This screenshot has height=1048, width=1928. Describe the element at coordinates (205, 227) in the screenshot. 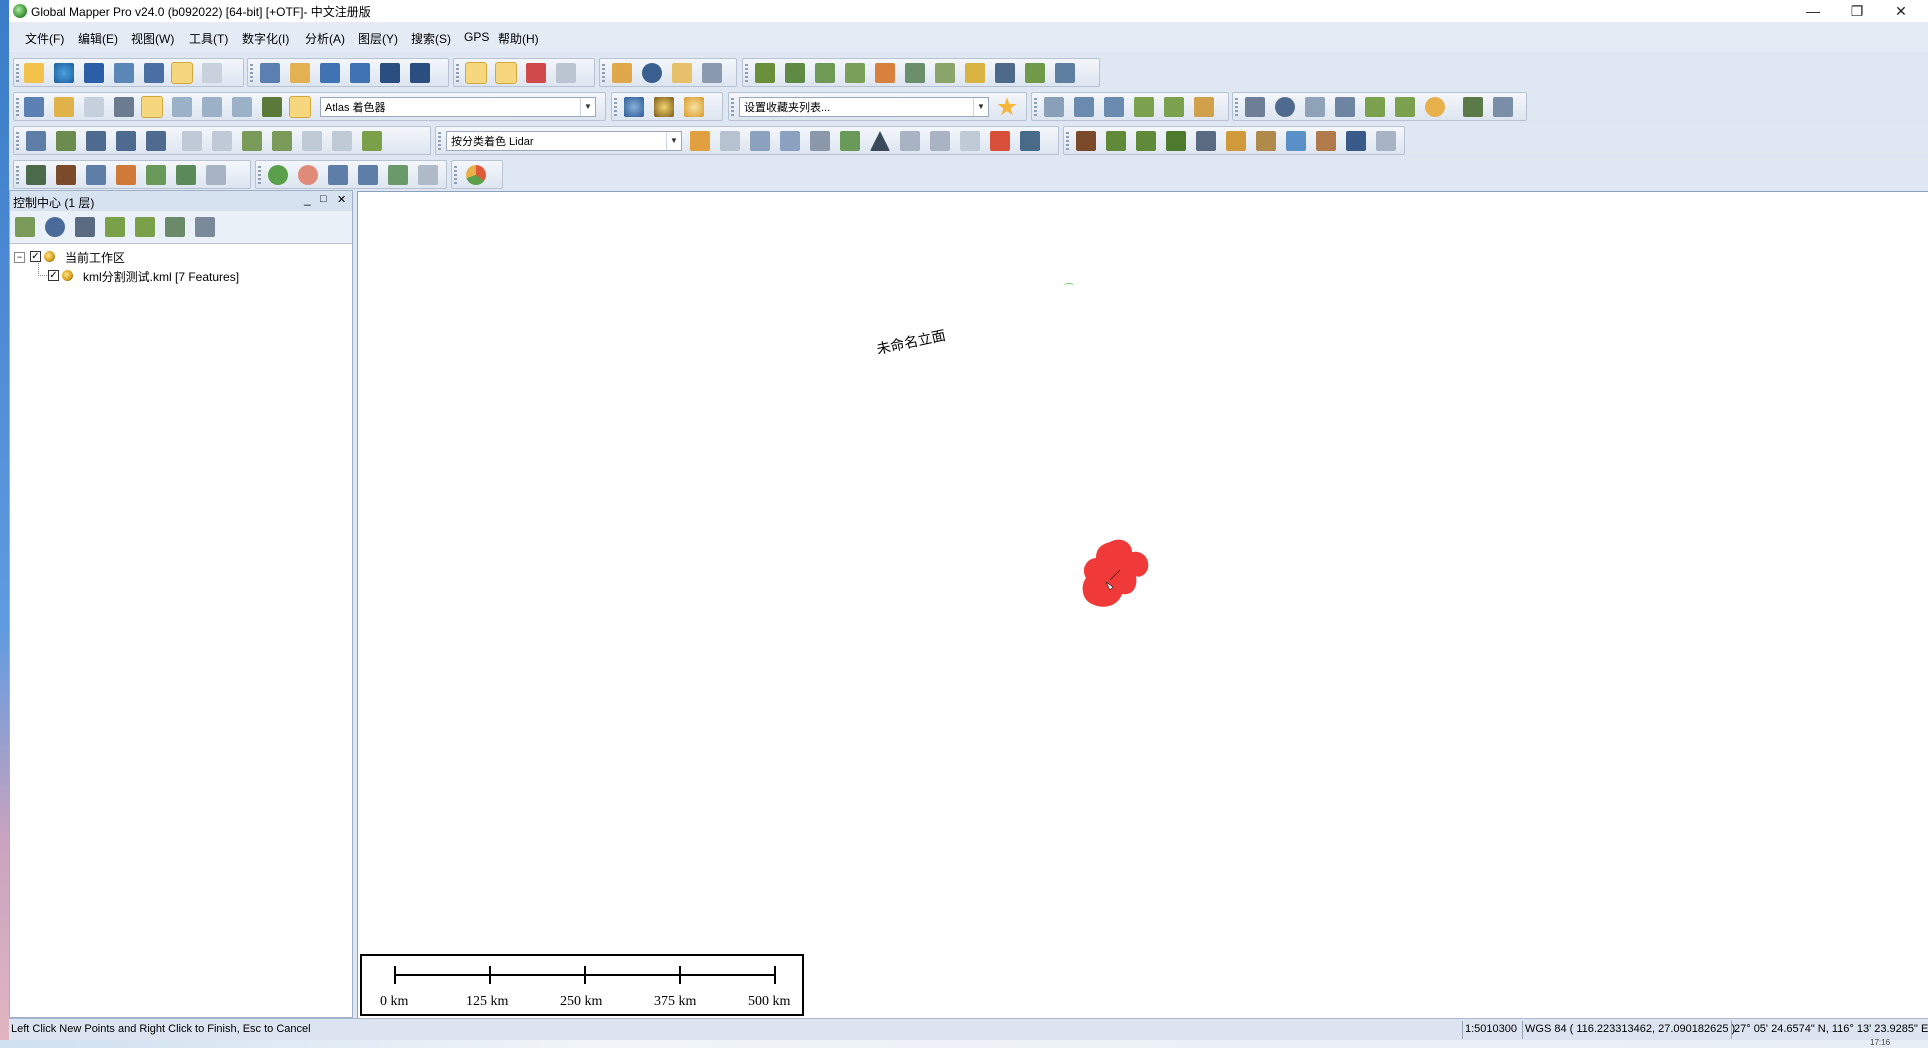

I see `close-layer-icon` at that location.